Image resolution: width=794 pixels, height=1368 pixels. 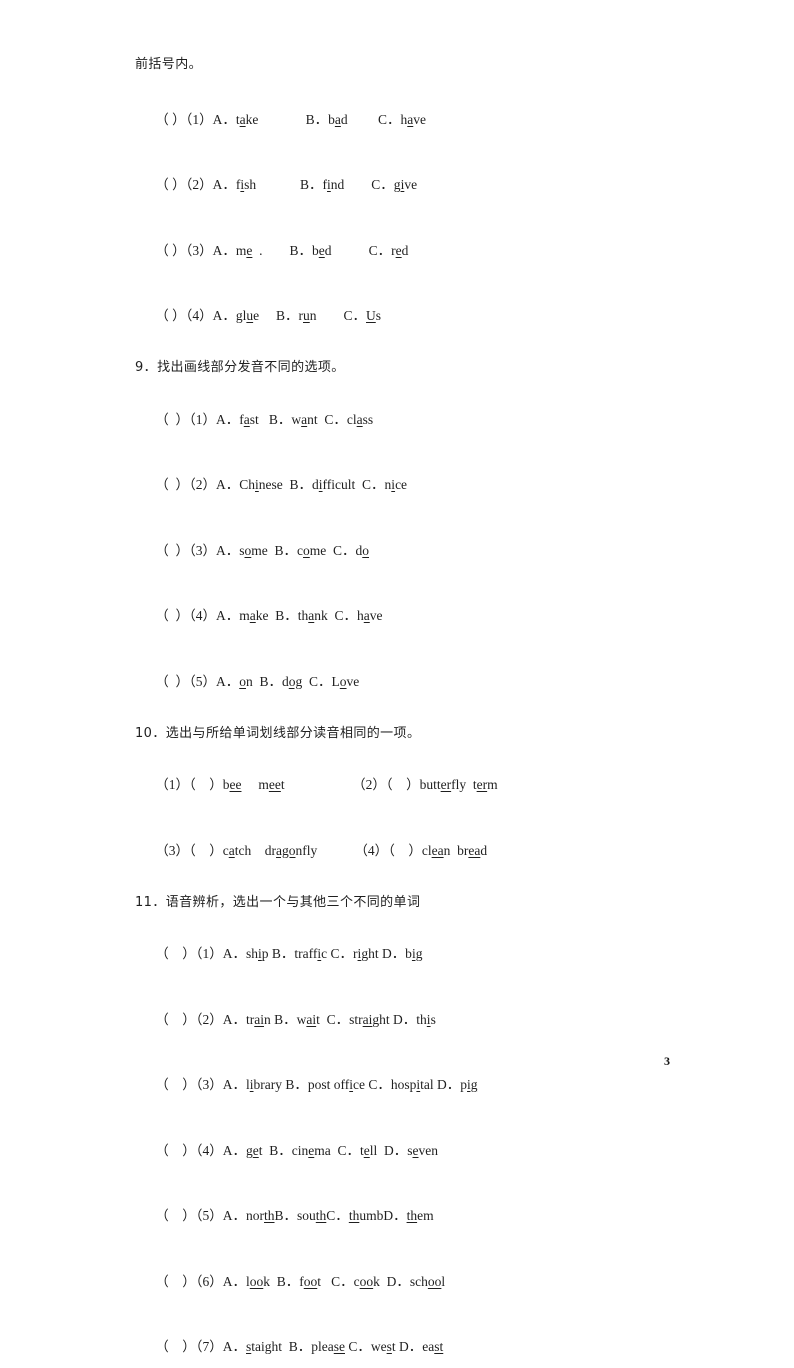 What do you see at coordinates (169, 64) in the screenshot?
I see `intro-line: 前括号内。` at bounding box center [169, 64].